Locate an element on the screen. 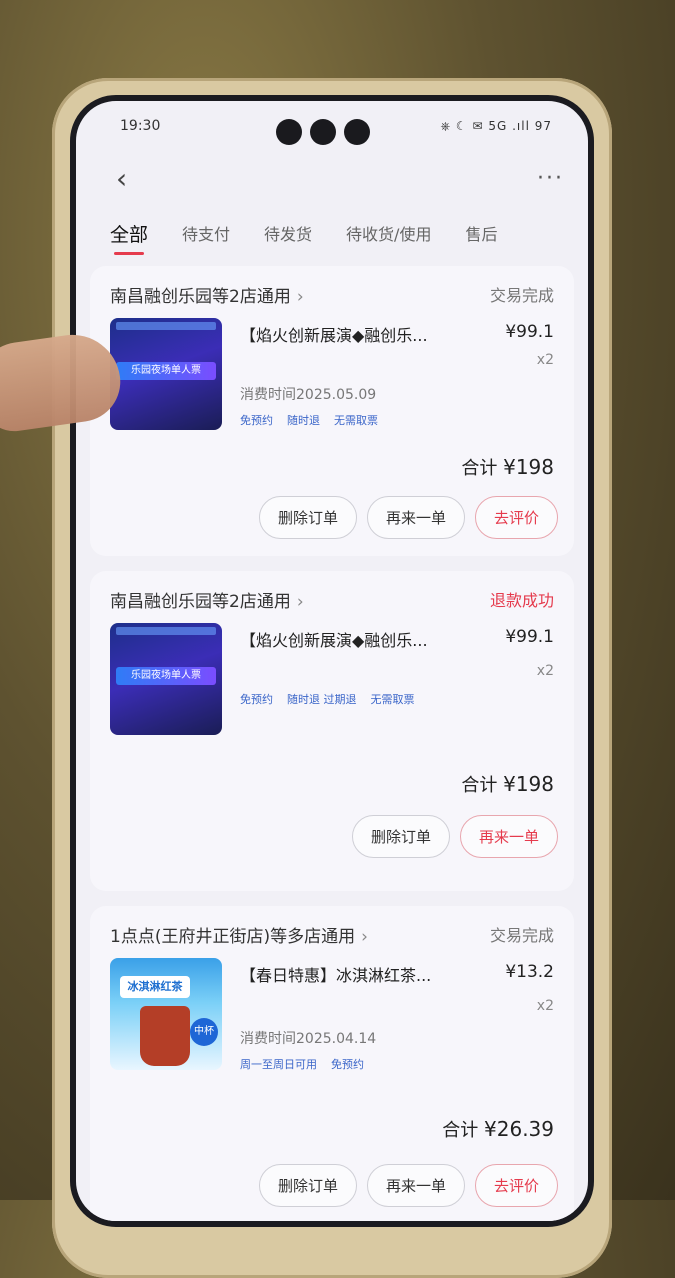 The height and width of the screenshot is (1278, 675). order-tags: 免预约 随时退 无需取票 is located at coordinates (309, 420).